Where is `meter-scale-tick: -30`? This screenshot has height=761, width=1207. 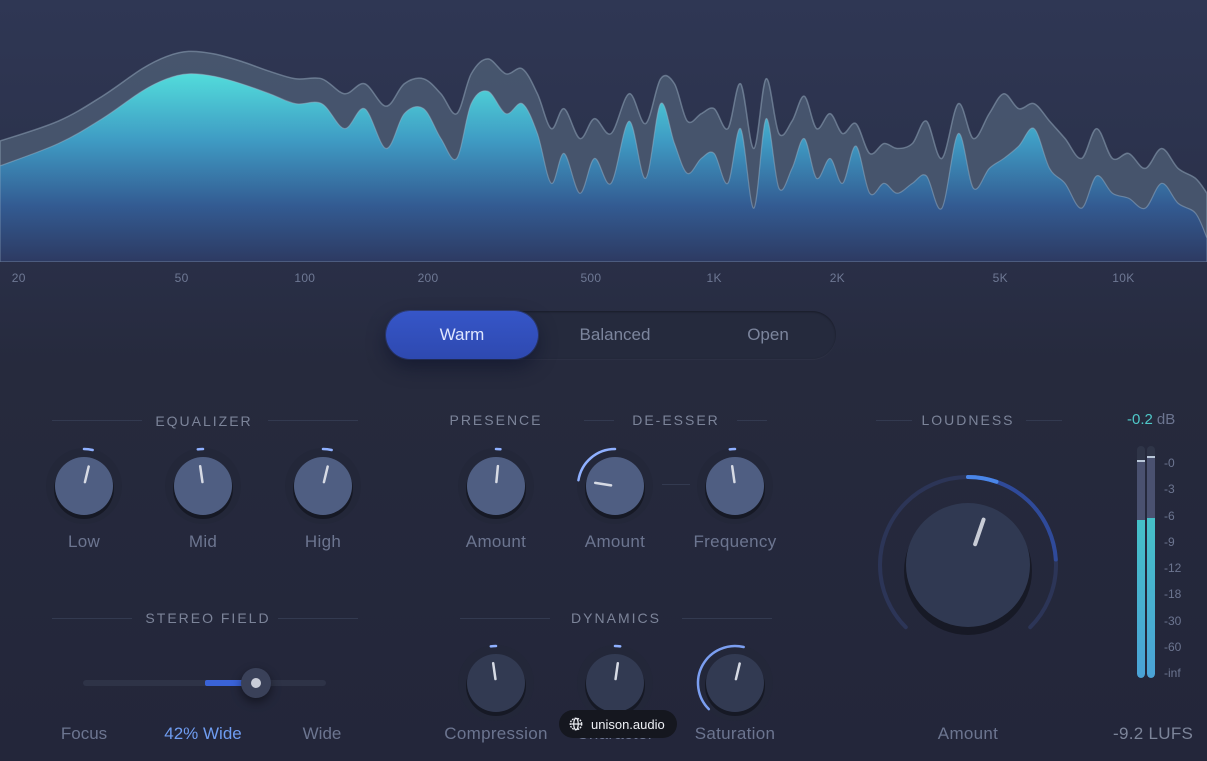 meter-scale-tick: -30 is located at coordinates (1173, 620).